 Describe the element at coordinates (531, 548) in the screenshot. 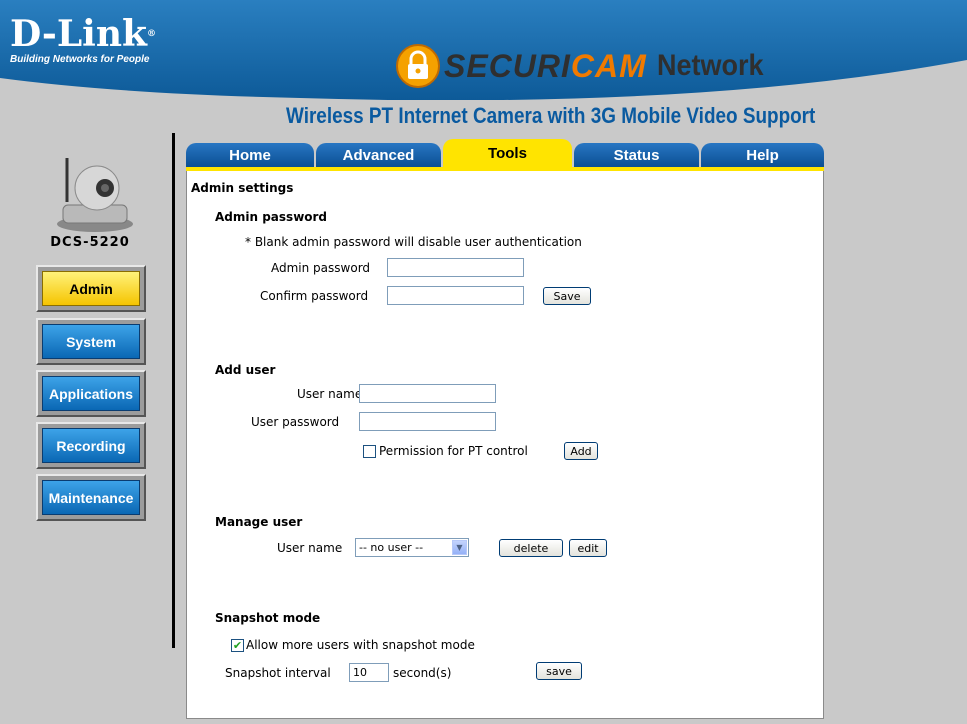

I see `delete-user-button: delete` at that location.